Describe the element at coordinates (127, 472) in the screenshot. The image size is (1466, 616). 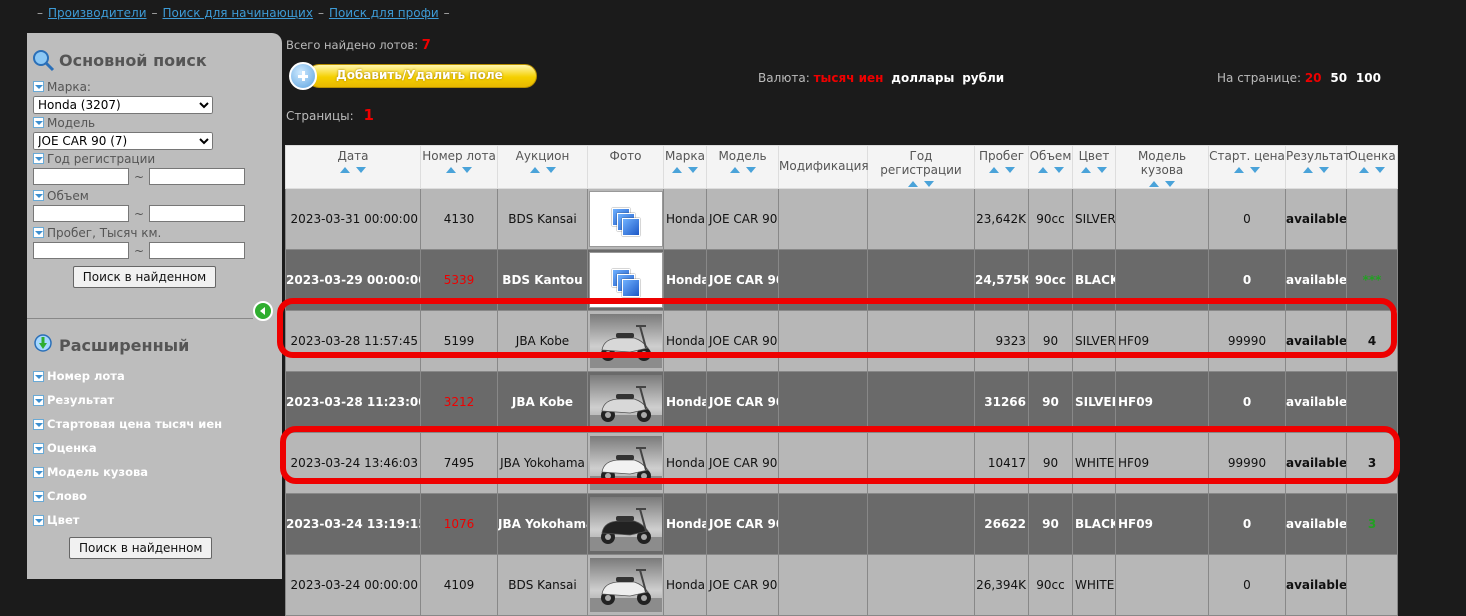
I see `ext-filter-body-model: Модель кузова` at that location.